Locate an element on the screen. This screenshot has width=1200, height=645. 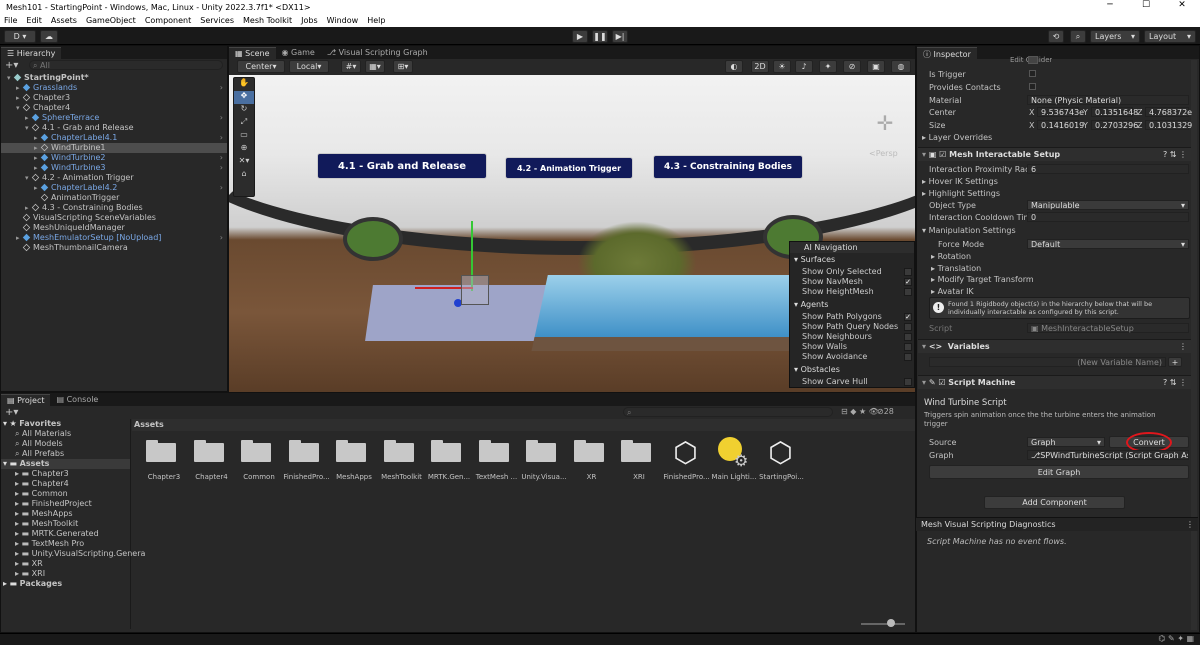
project-filter-icons: ⊟ ◆ ★ 👁 is located at coordinates (860, 411).